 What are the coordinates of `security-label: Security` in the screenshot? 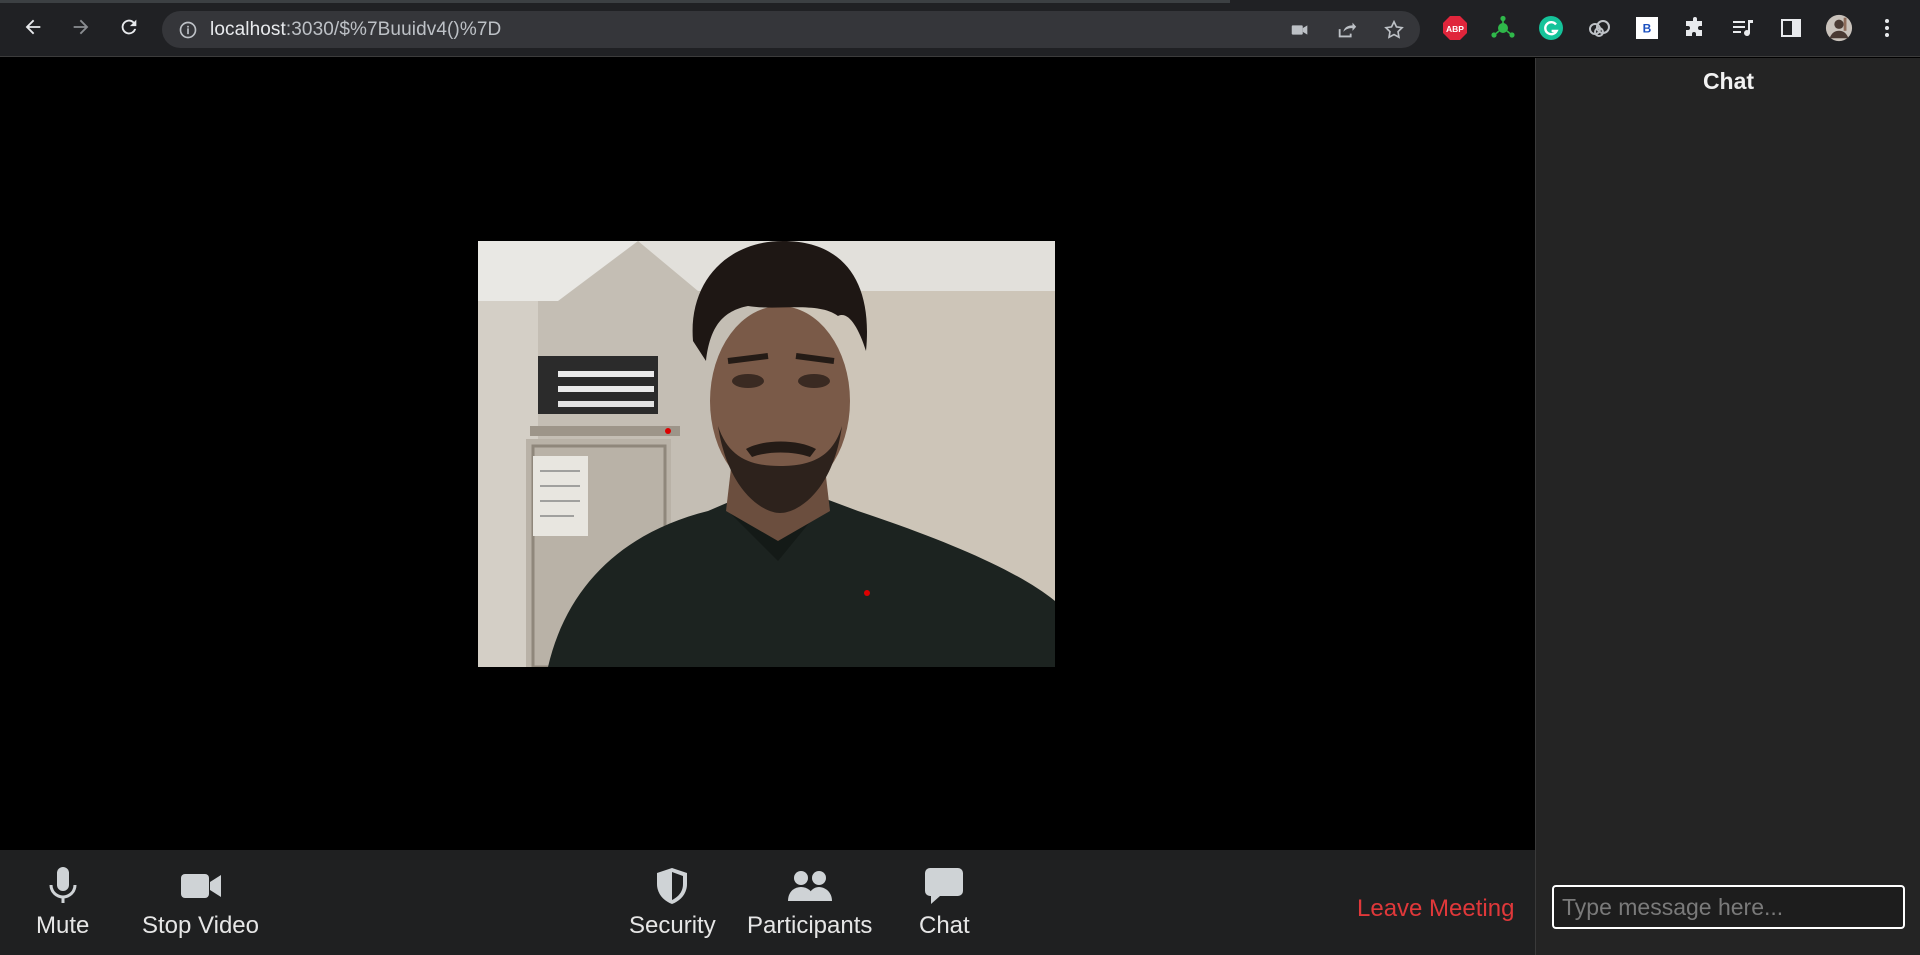 It's located at (672, 925).